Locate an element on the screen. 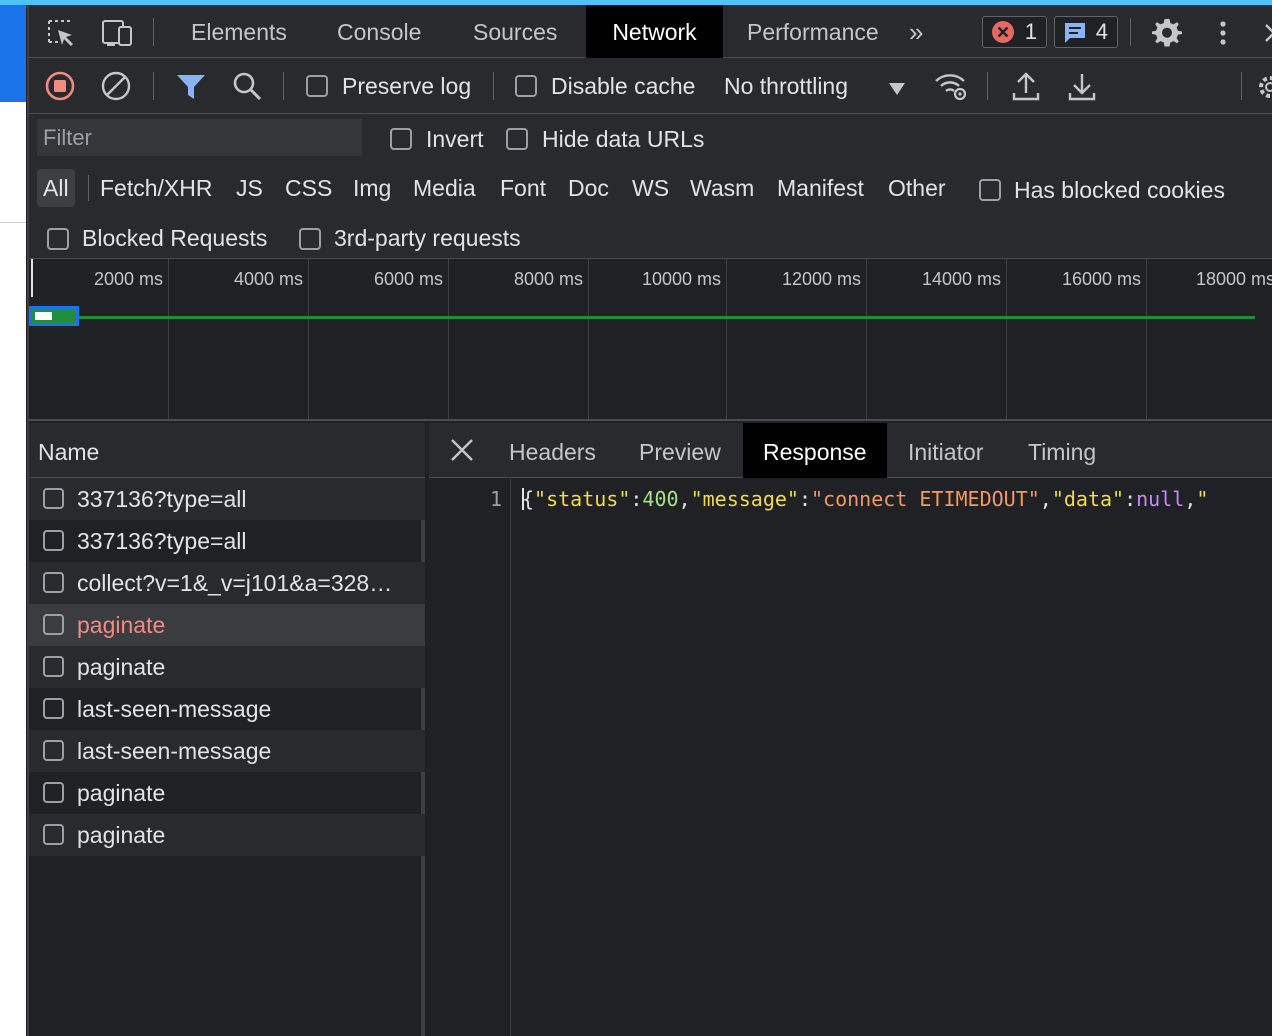 The height and width of the screenshot is (1036, 1272). hide-data-urls-checkbox is located at coordinates (517, 139).